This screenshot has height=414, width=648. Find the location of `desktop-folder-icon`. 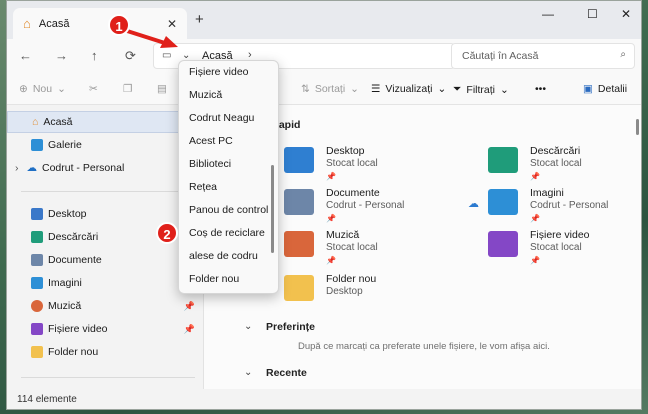

desktop-folder-icon is located at coordinates (299, 160).